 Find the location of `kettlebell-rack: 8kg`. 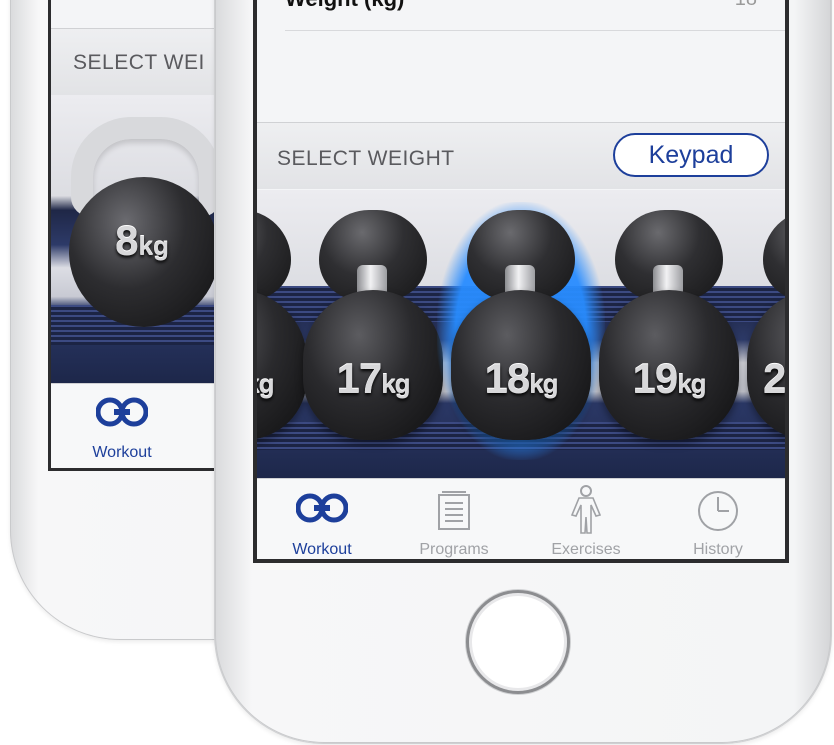

kettlebell-rack: 8kg is located at coordinates (136, 239).